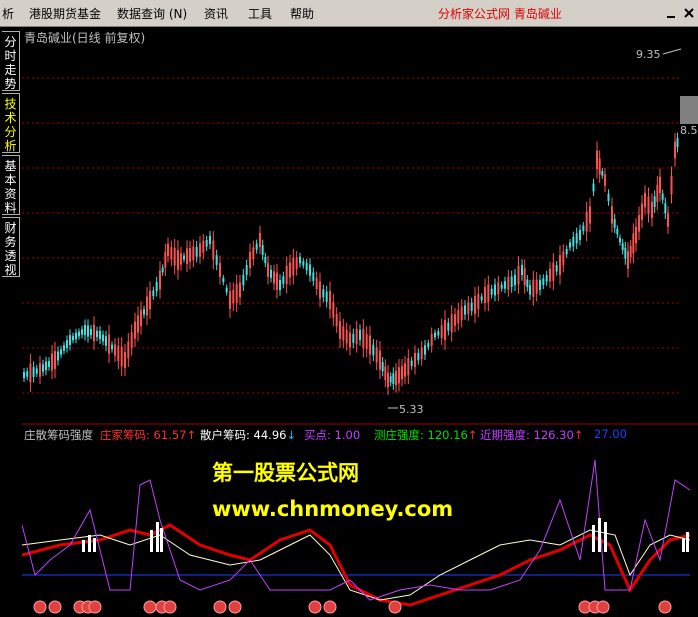  I want to click on indicator-item-buy-point: 买点: 1.00, so click(332, 435).